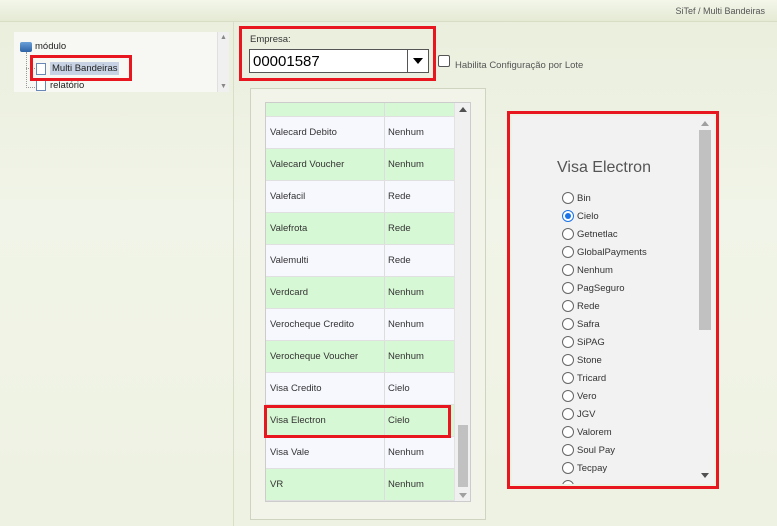 The image size is (777, 526). I want to click on table-row: Valecard Voucher Nenhum, so click(360, 165).